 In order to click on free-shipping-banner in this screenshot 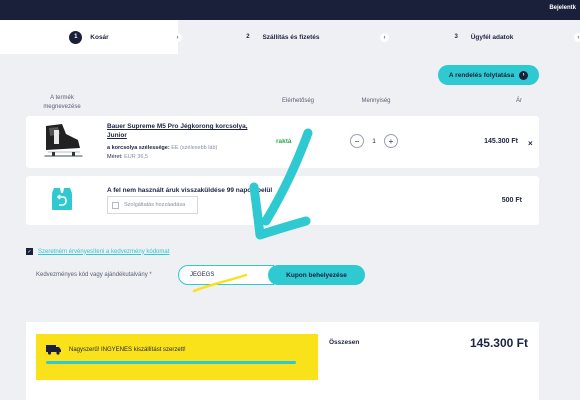, I will do `click(177, 357)`.